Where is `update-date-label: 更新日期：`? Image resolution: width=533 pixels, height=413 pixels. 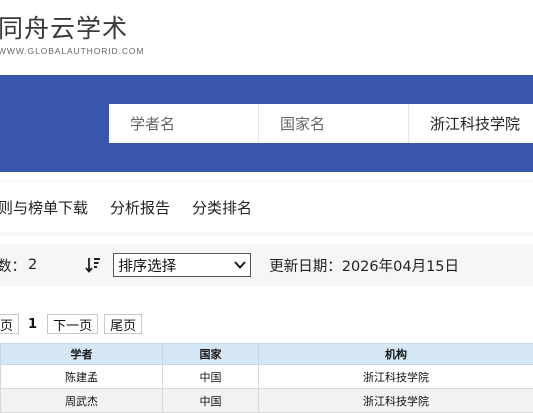 update-date-label: 更新日期： is located at coordinates (305, 266).